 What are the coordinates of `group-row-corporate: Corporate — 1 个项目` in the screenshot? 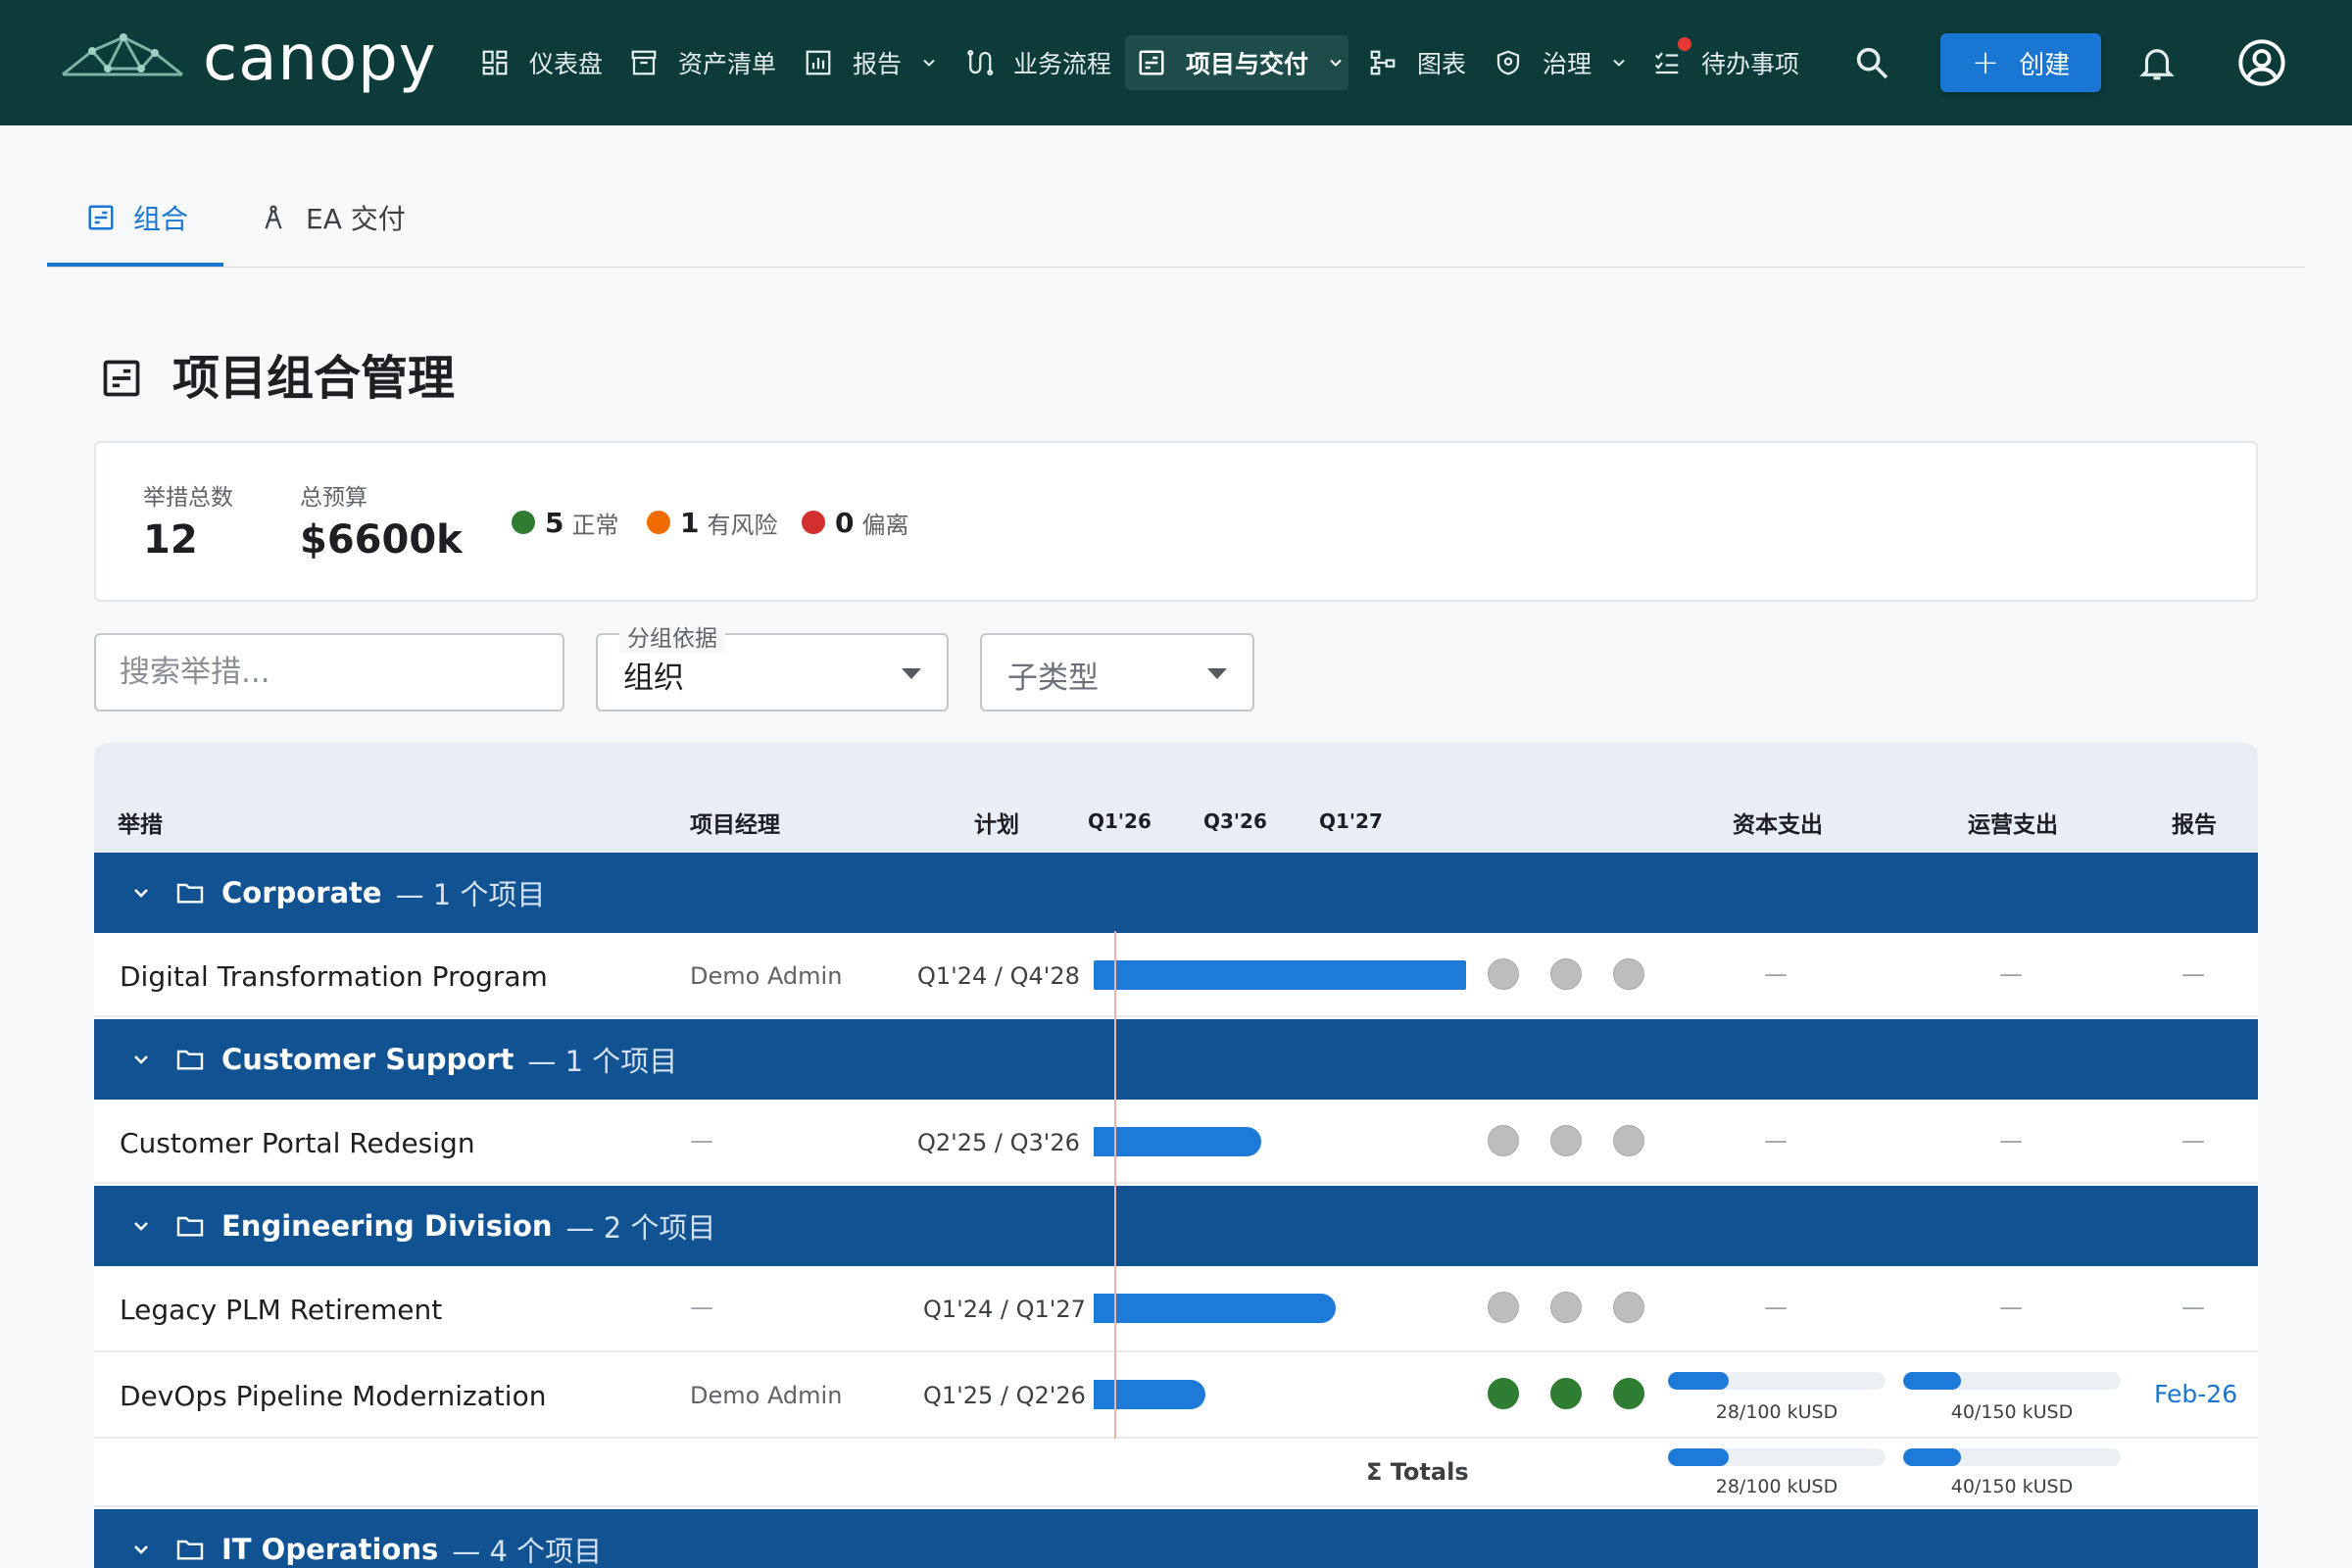 It's located at (1176, 893).